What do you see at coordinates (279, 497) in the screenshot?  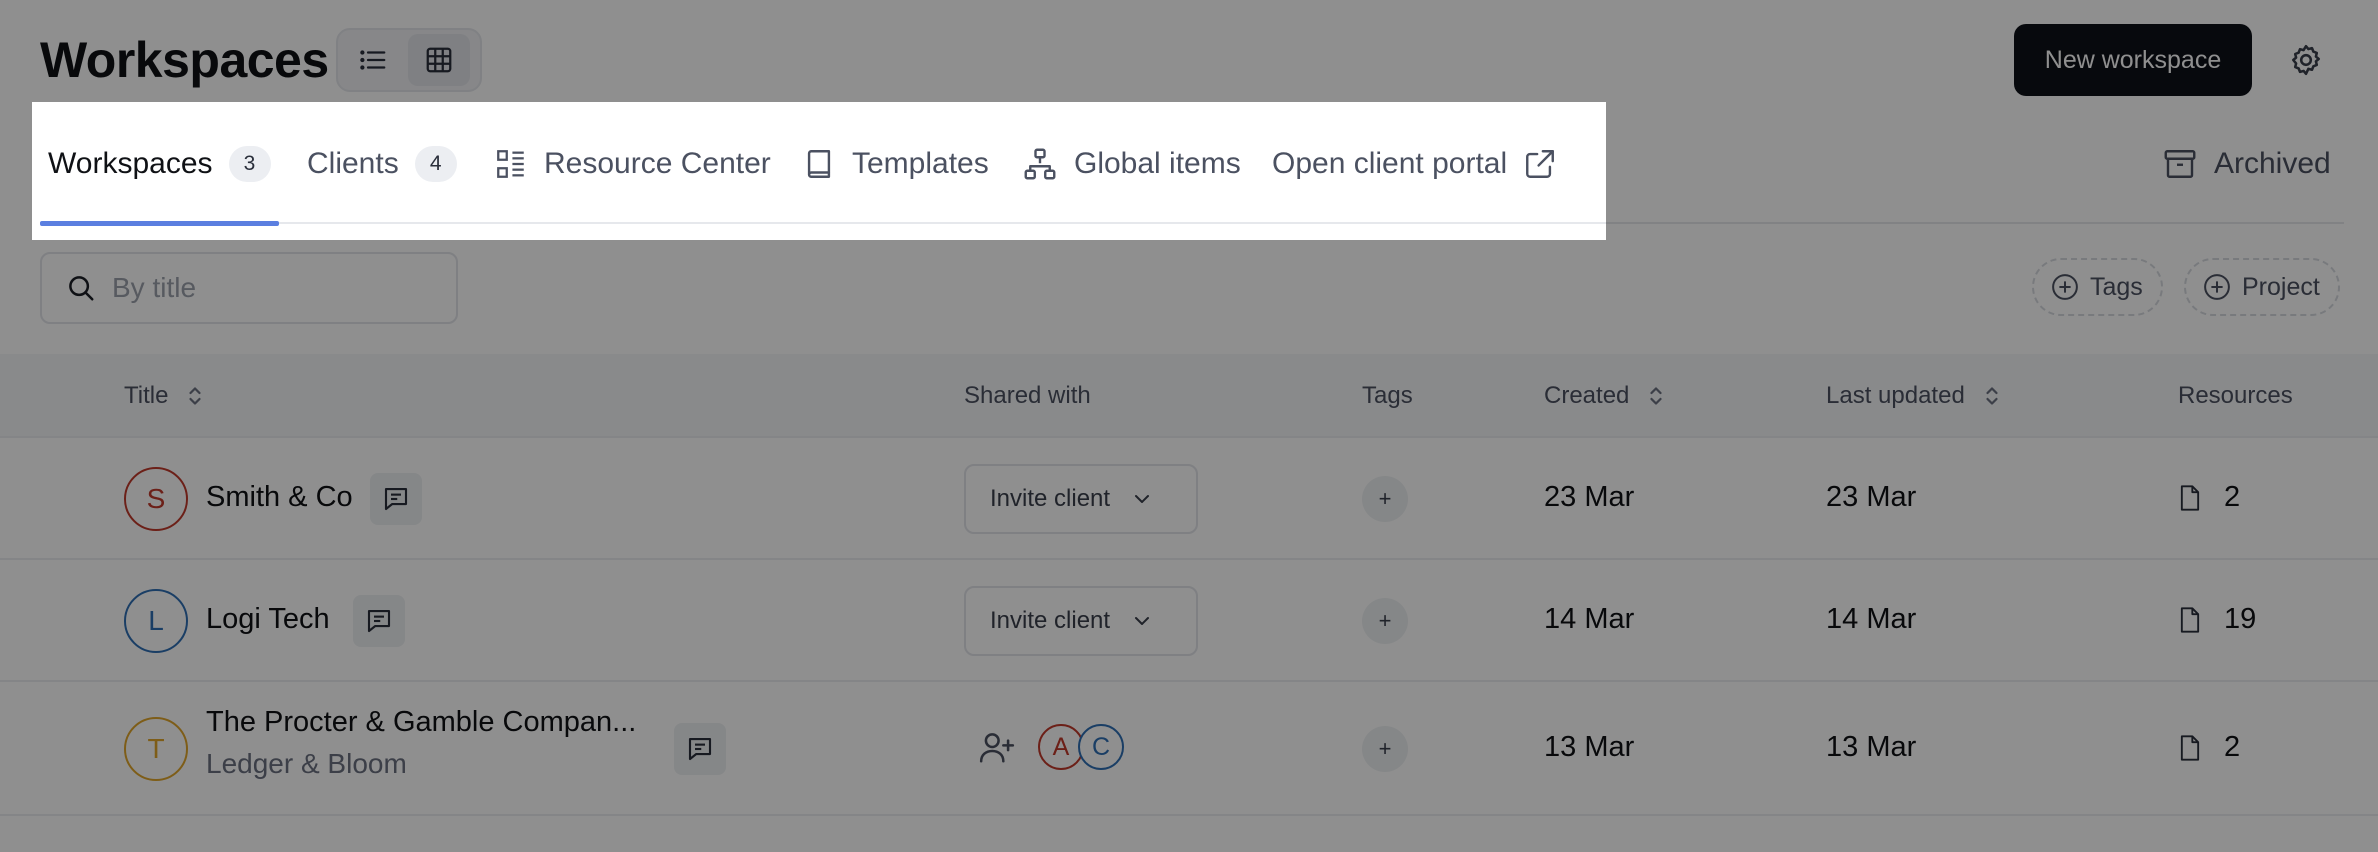 I see `workspace-title: Smith & Co` at bounding box center [279, 497].